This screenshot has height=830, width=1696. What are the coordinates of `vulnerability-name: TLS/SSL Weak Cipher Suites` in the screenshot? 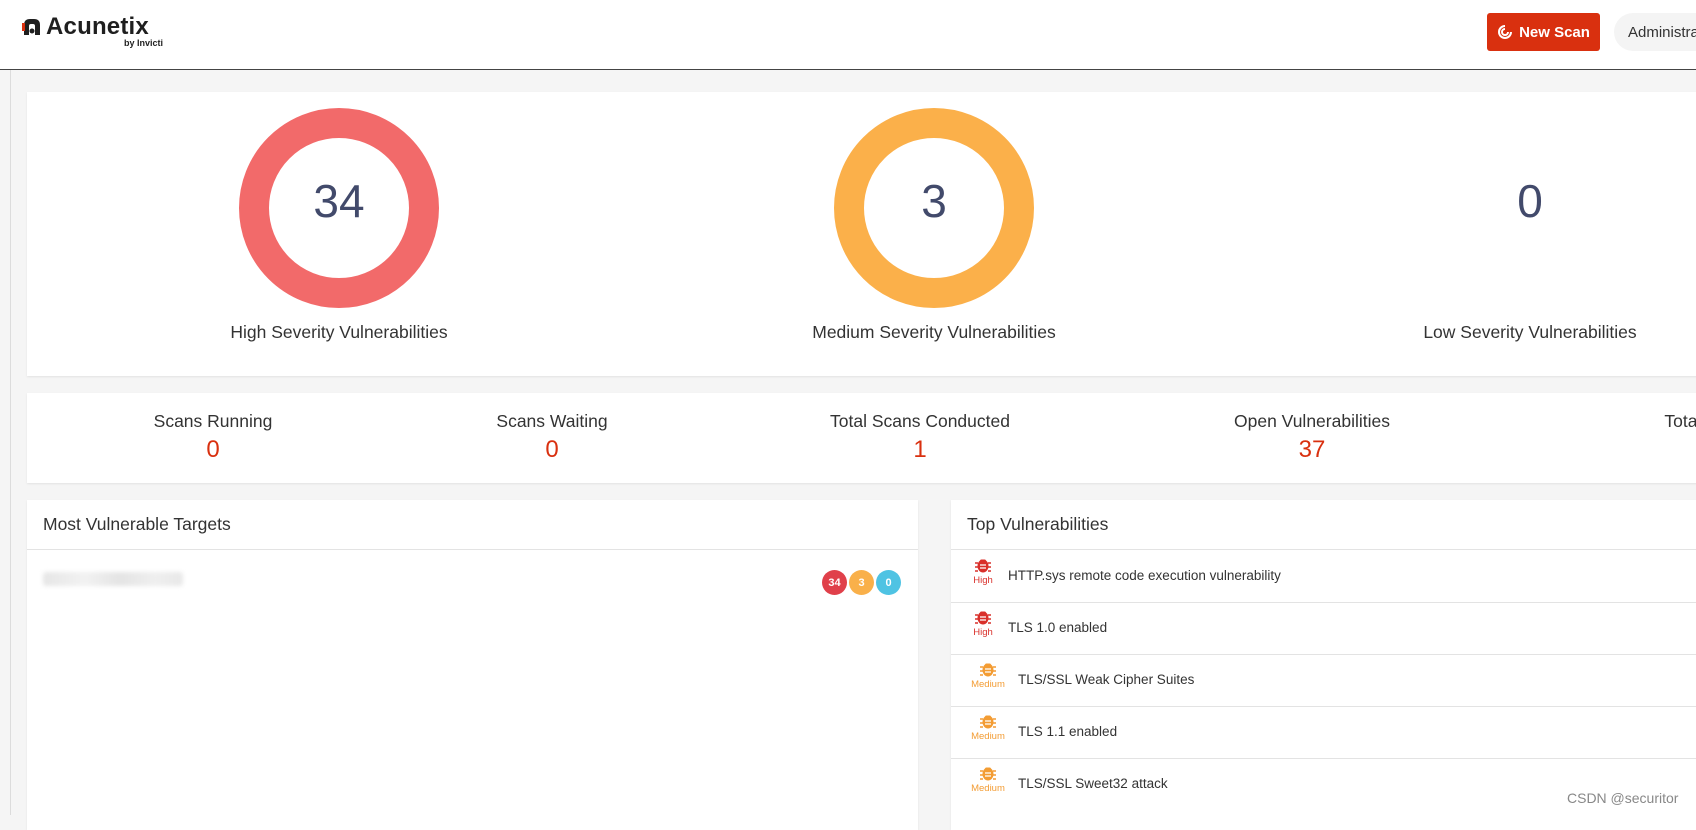 It's located at (1106, 679).